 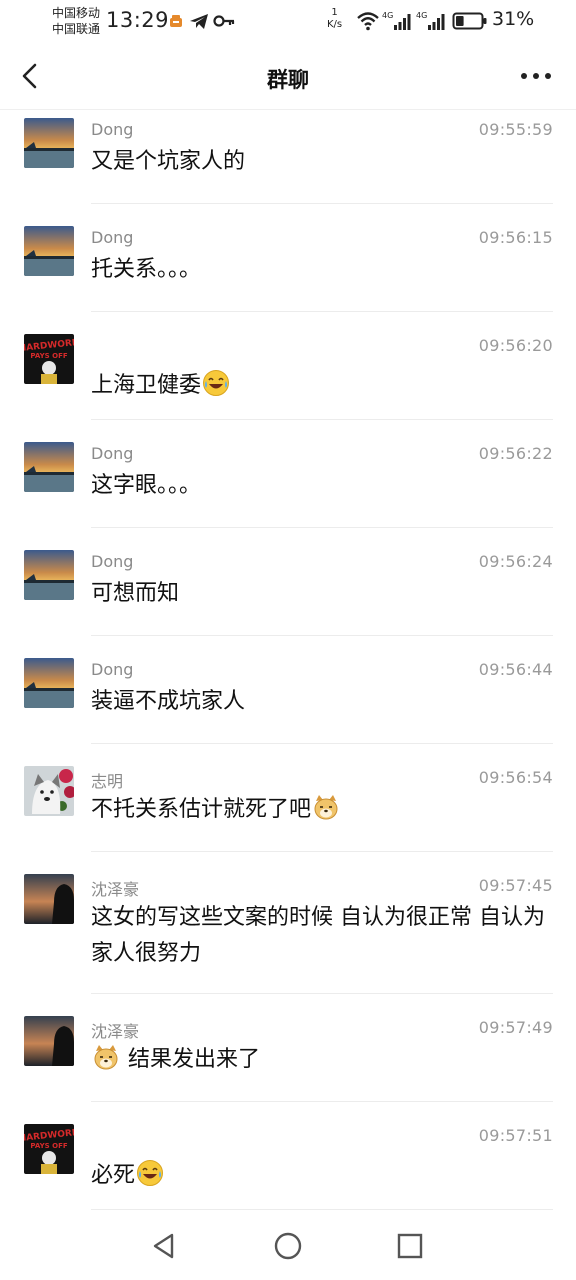 I want to click on chat-header: 群聊, so click(x=288, y=77).